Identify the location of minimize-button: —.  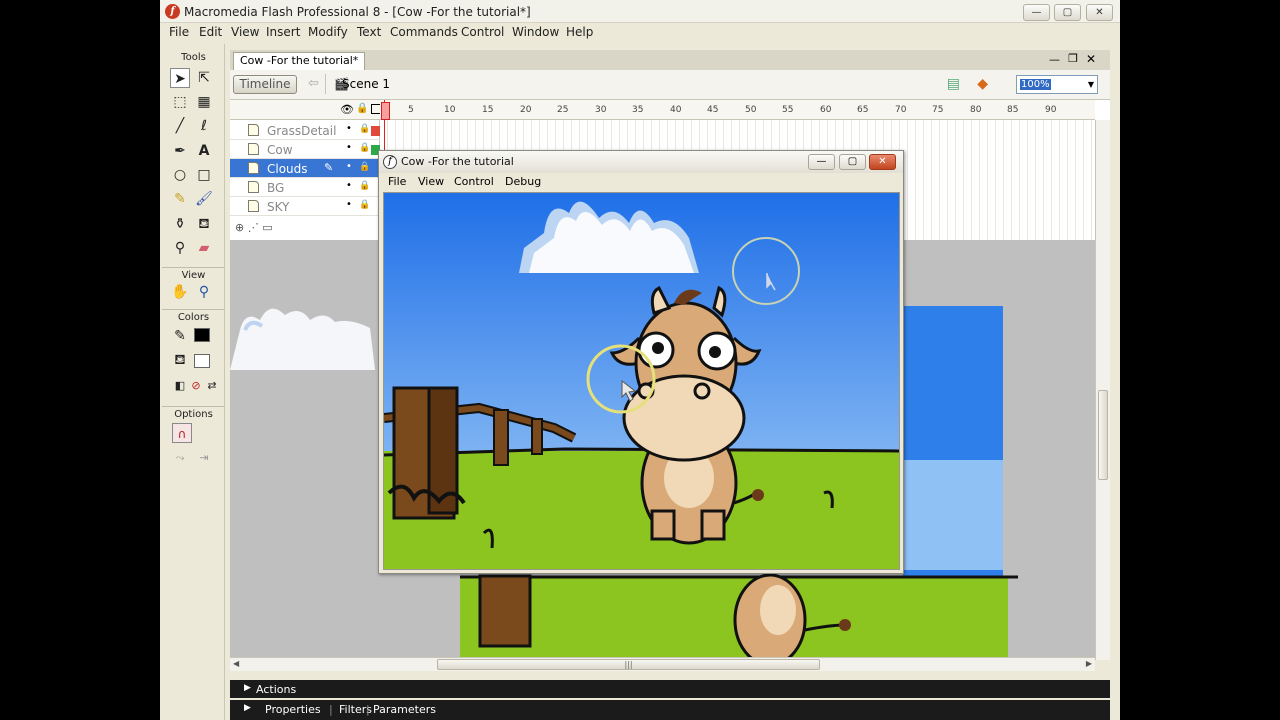
(1036, 12).